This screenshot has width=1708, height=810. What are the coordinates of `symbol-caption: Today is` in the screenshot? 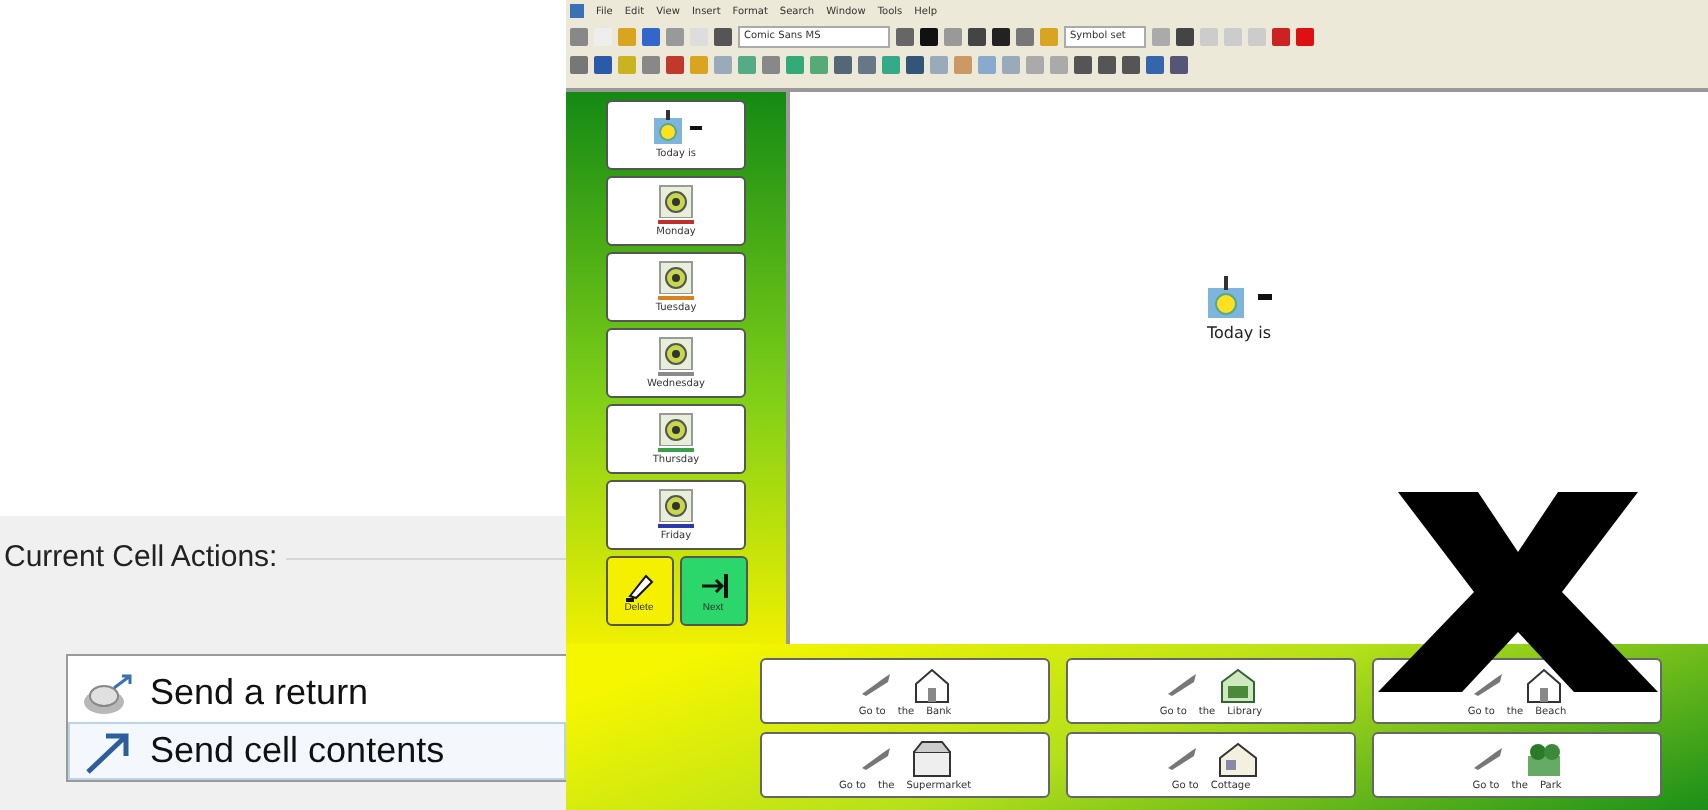 It's located at (1239, 332).